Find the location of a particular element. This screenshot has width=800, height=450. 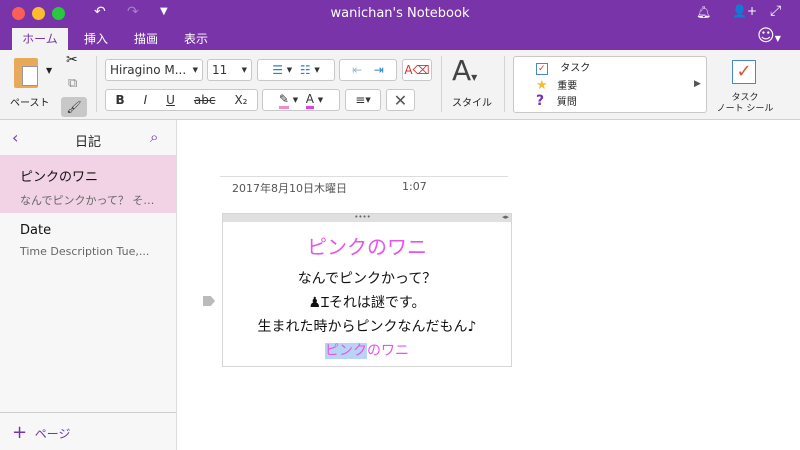

tag-label: 重要 is located at coordinates (567, 86).